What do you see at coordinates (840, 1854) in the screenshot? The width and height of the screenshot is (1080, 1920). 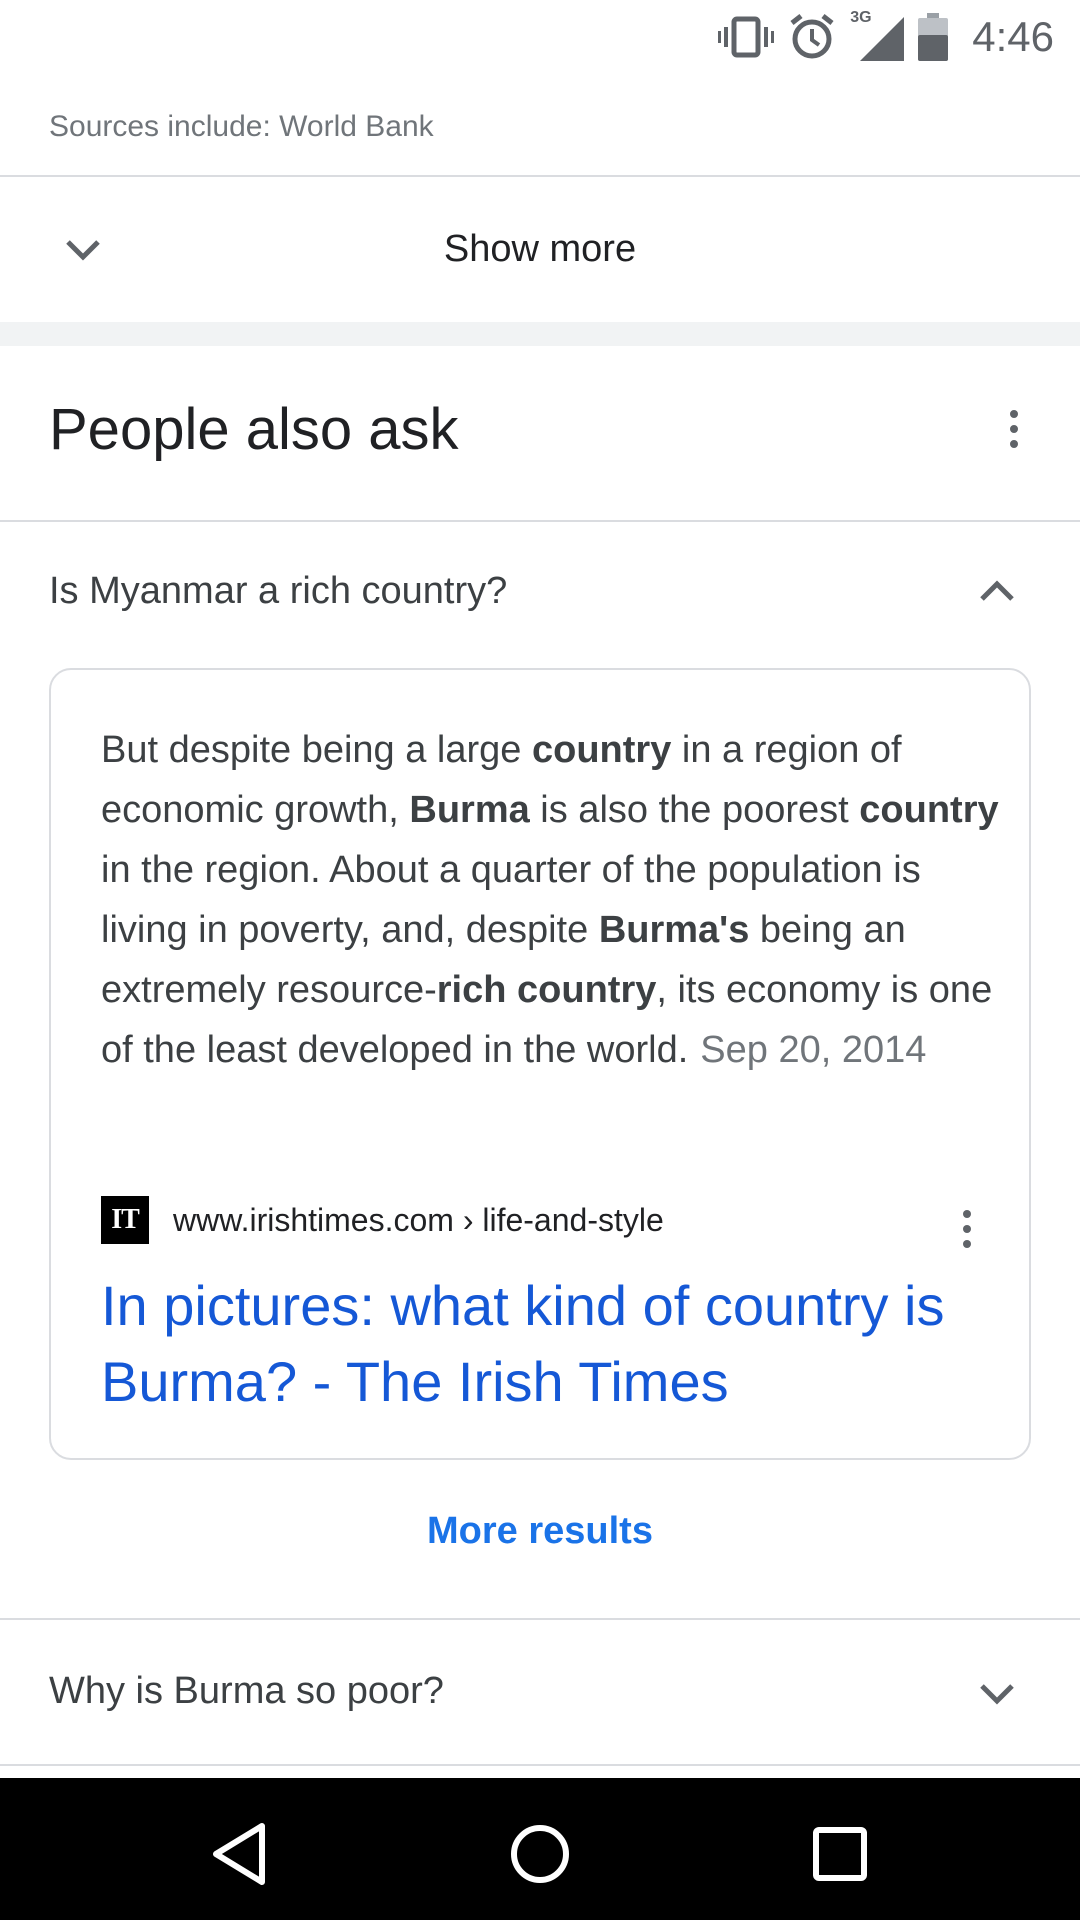 I see `recents-icon` at bounding box center [840, 1854].